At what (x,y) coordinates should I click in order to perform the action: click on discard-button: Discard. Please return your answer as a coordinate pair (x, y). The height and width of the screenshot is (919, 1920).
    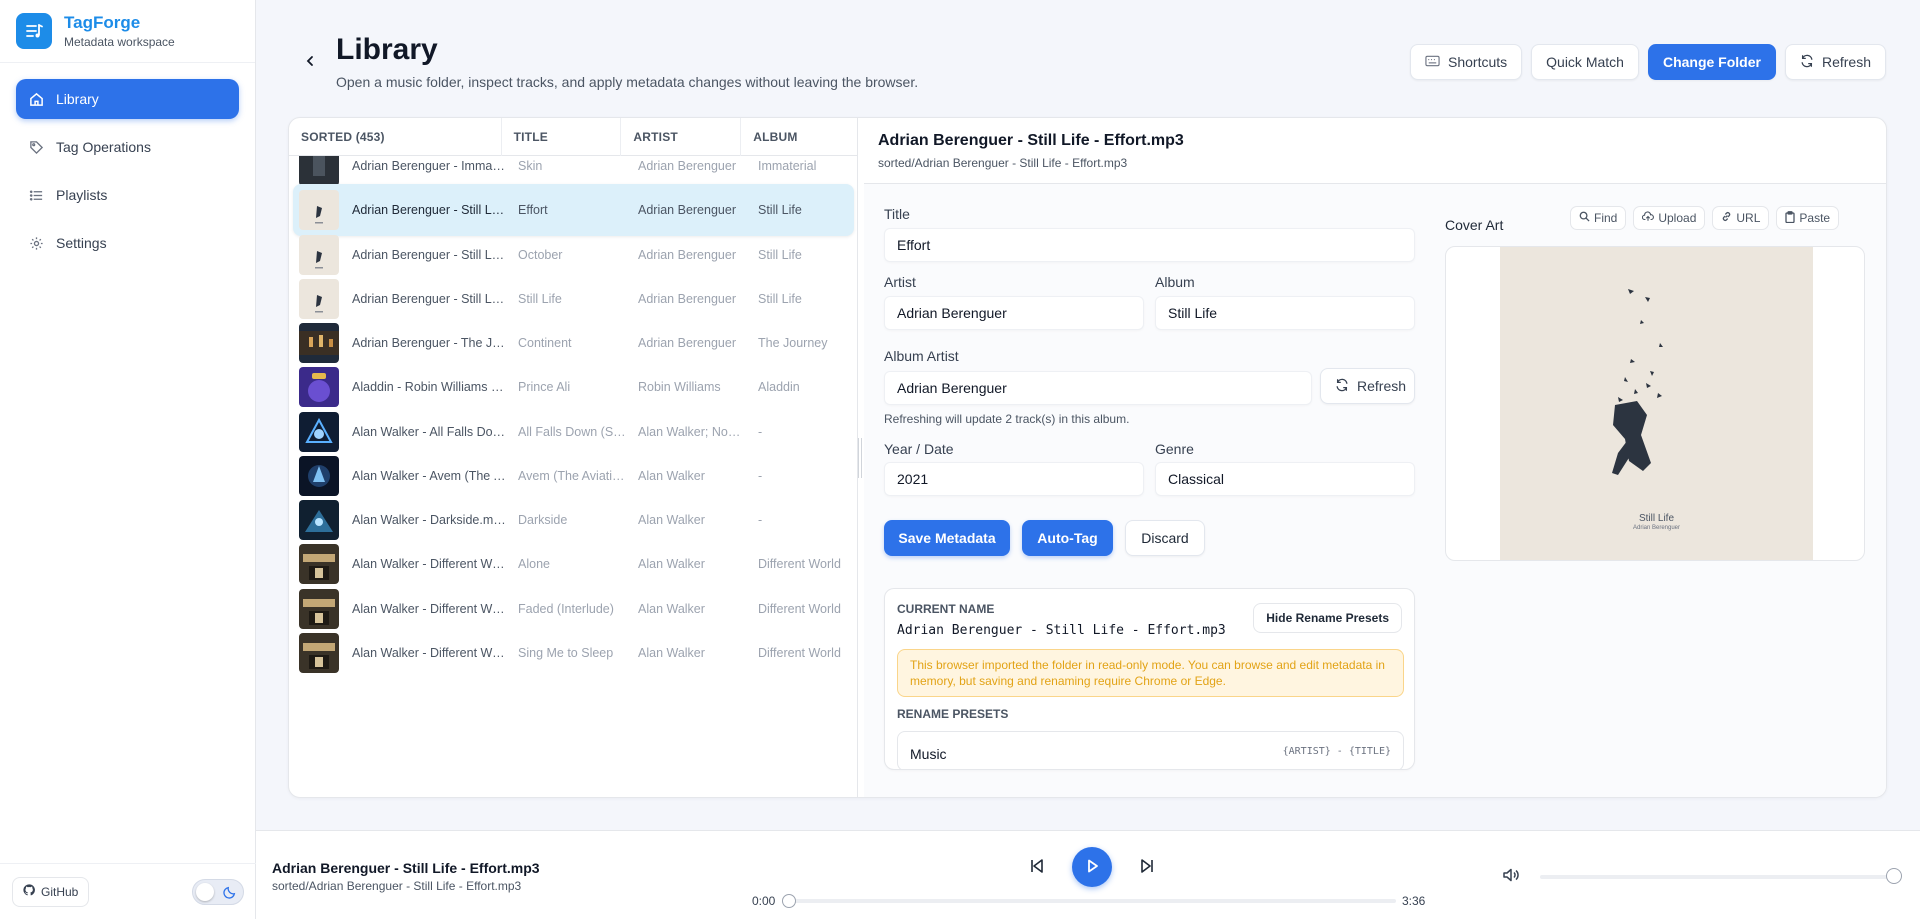
    Looking at the image, I should click on (1165, 538).